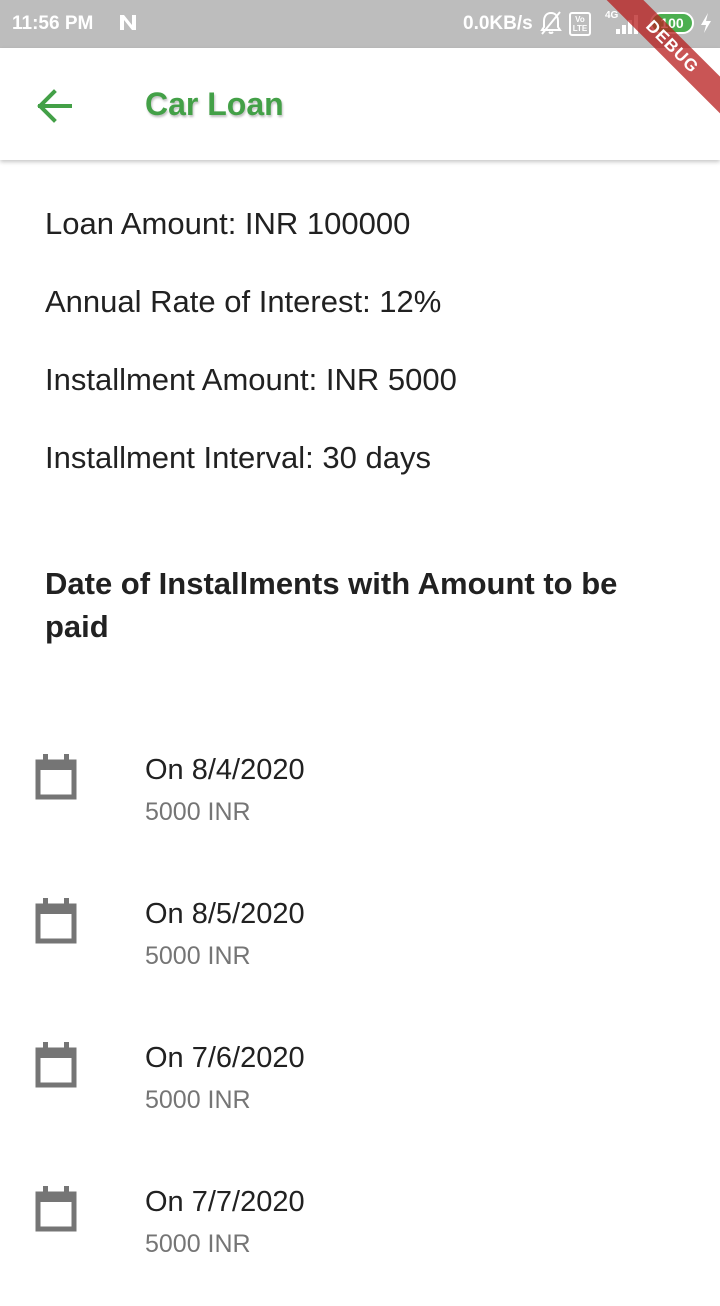  What do you see at coordinates (53, 23) in the screenshot?
I see `status-time: 11:56 PM` at bounding box center [53, 23].